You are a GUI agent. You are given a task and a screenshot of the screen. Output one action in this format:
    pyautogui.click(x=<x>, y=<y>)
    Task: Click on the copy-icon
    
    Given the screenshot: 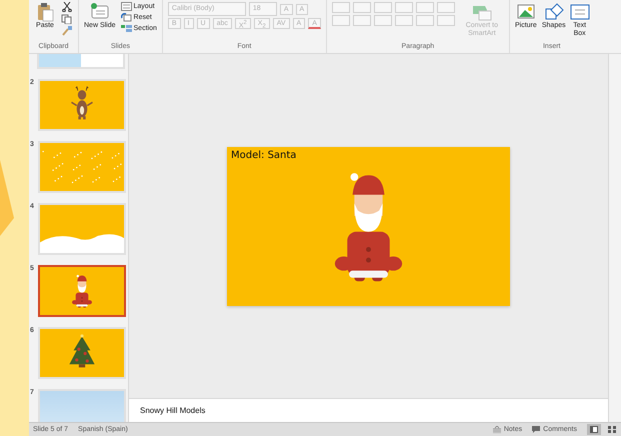 What is the action you would take?
    pyautogui.click(x=67, y=19)
    